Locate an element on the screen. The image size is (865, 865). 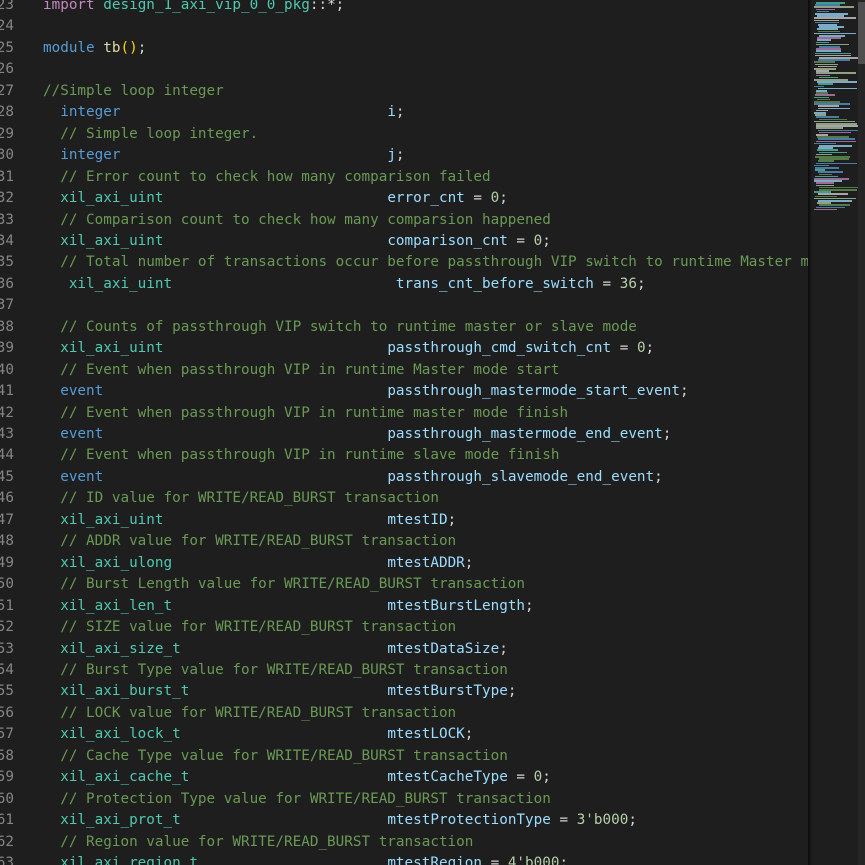
line-number: 25 is located at coordinates (7, 47).